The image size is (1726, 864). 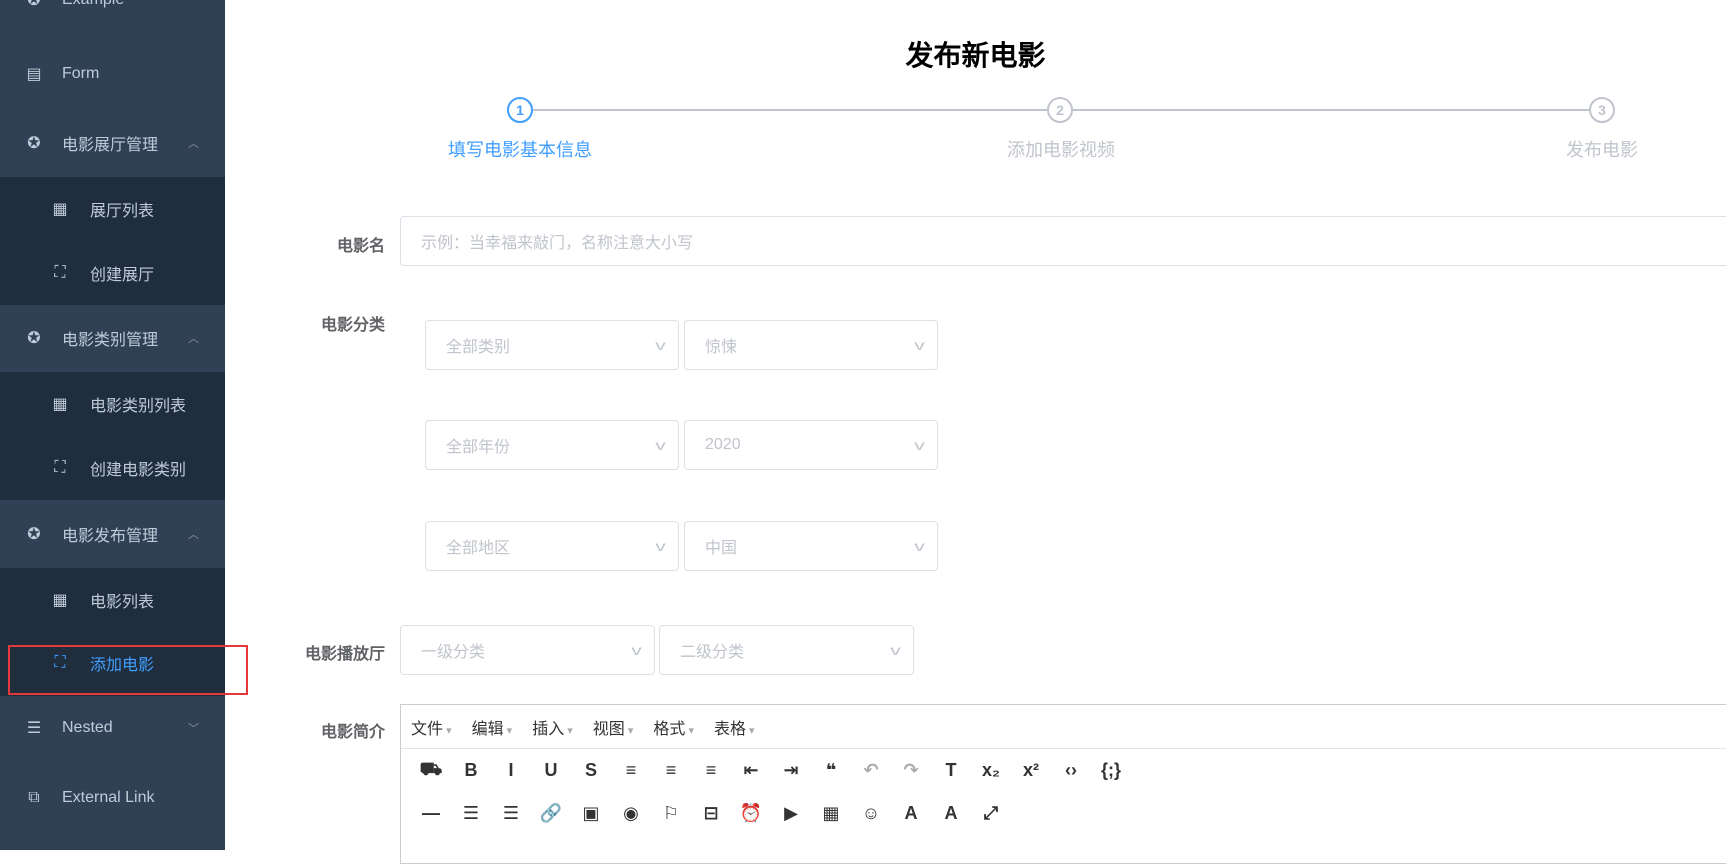 What do you see at coordinates (831, 770) in the screenshot?
I see `blockquote-icon: ❝` at bounding box center [831, 770].